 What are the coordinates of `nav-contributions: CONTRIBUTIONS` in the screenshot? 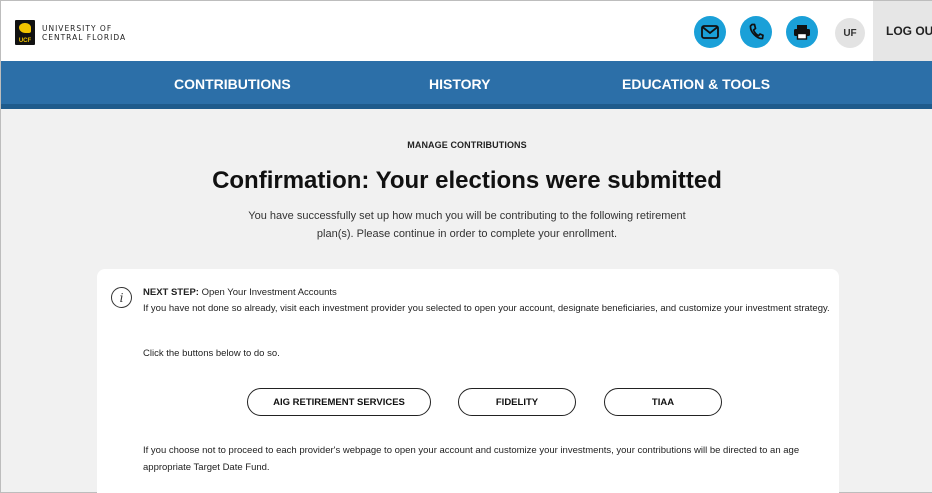 It's located at (232, 84).